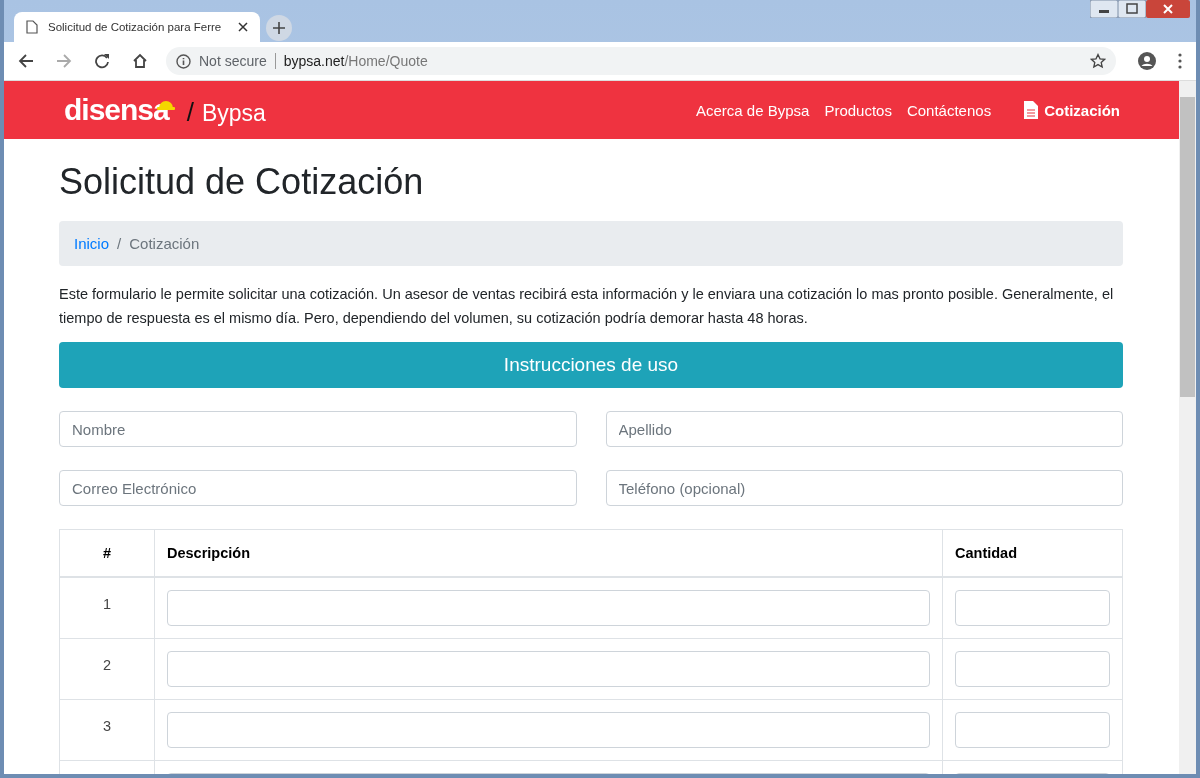  Describe the element at coordinates (864, 429) in the screenshot. I see `input-field: Apellido` at that location.